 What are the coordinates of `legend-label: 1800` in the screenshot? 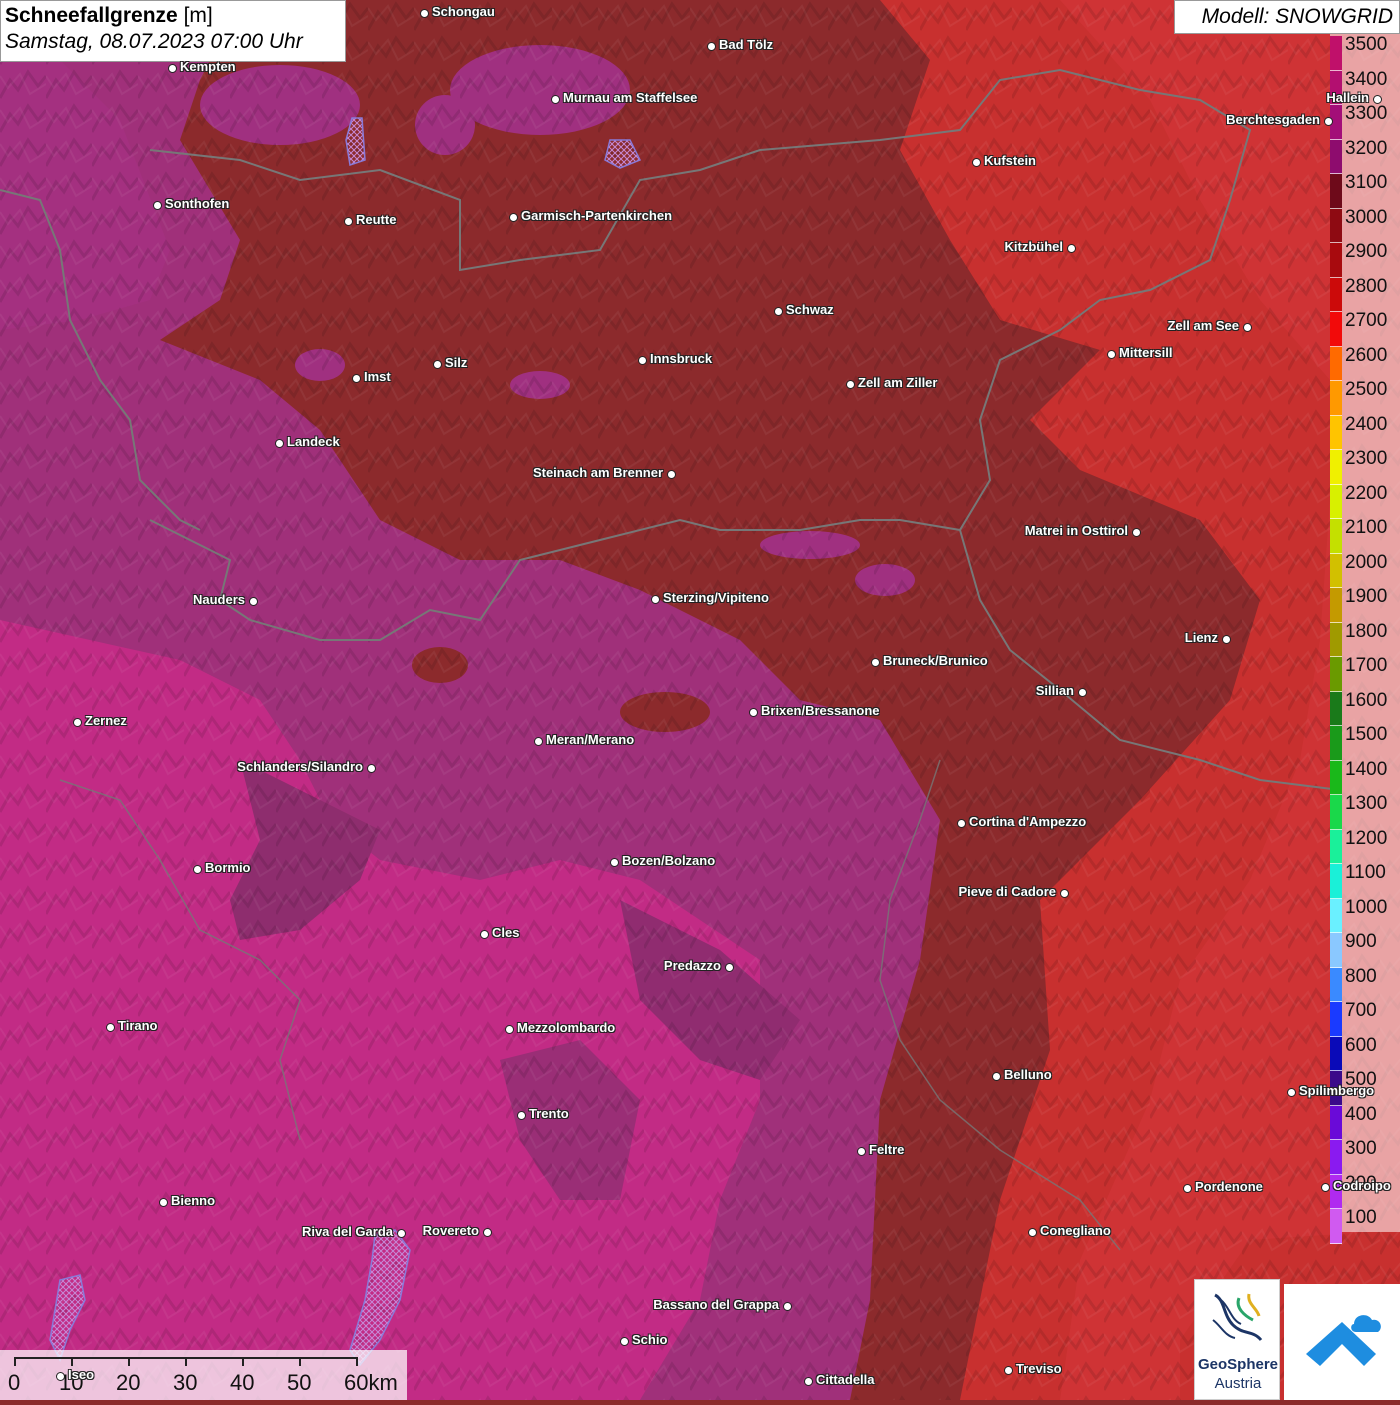 It's located at (1366, 631).